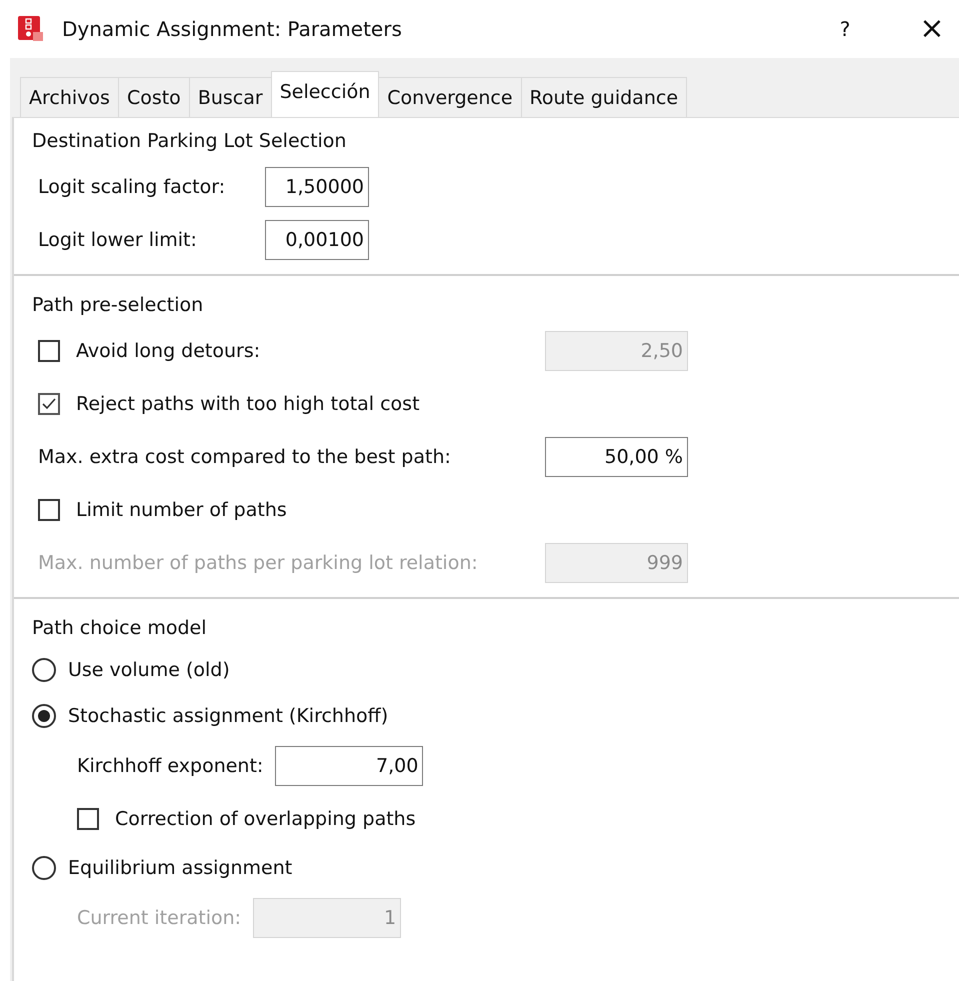 Image resolution: width=959 pixels, height=981 pixels. What do you see at coordinates (244, 457) in the screenshot?
I see `field-label: Max. extra cost compared to the best path:` at bounding box center [244, 457].